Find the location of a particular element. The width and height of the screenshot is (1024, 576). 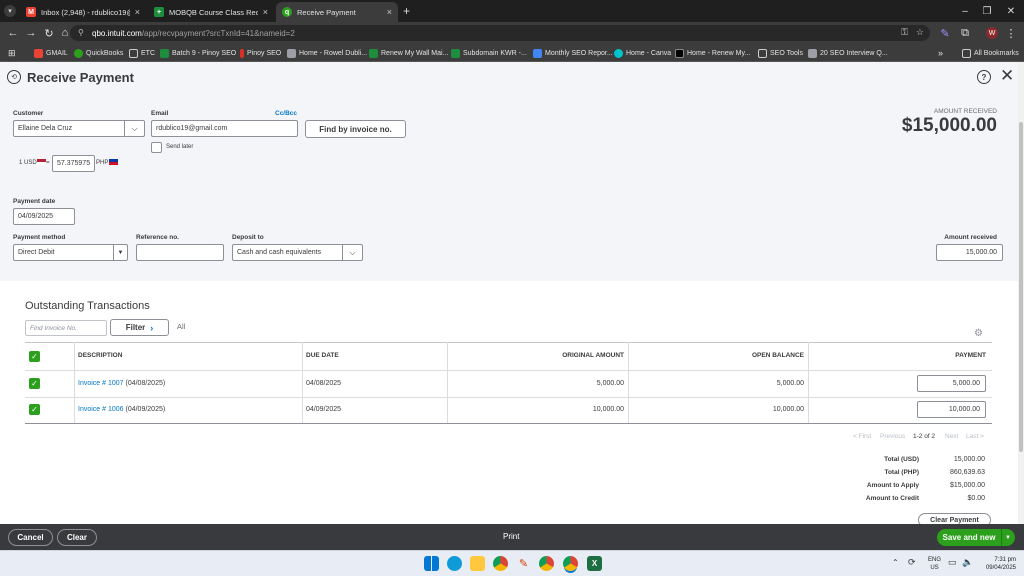

apps-icon: ⊞ is located at coordinates (12, 53).